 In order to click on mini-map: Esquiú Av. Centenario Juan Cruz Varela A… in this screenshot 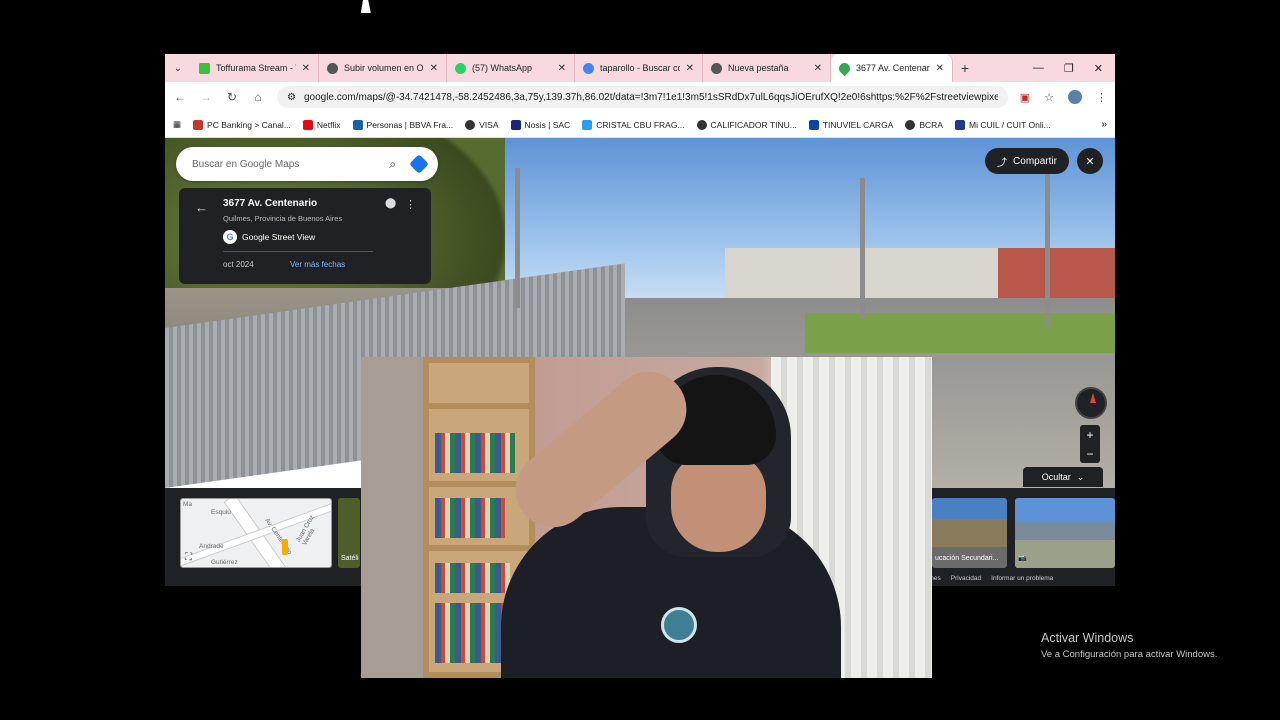, I will do `click(256, 533)`.